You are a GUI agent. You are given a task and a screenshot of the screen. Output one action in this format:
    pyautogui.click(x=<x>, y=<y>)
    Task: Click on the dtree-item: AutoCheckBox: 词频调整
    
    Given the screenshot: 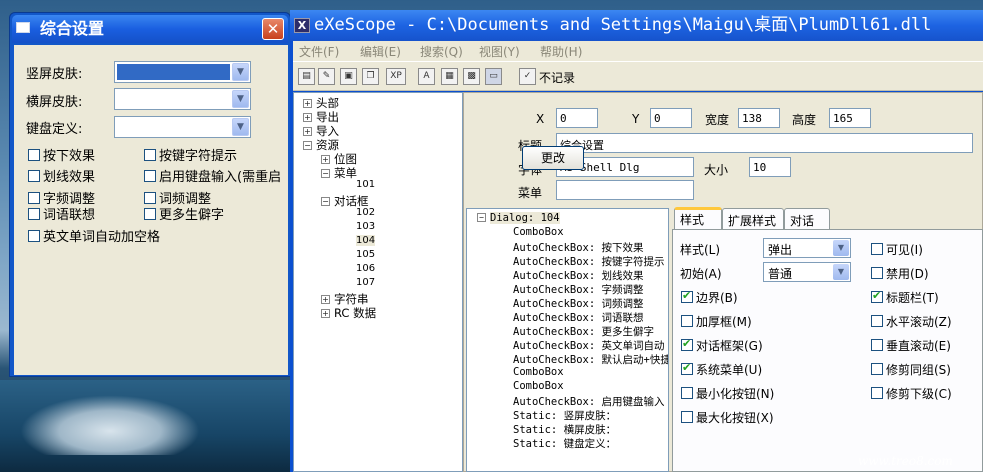 What is the action you would take?
    pyautogui.click(x=578, y=303)
    